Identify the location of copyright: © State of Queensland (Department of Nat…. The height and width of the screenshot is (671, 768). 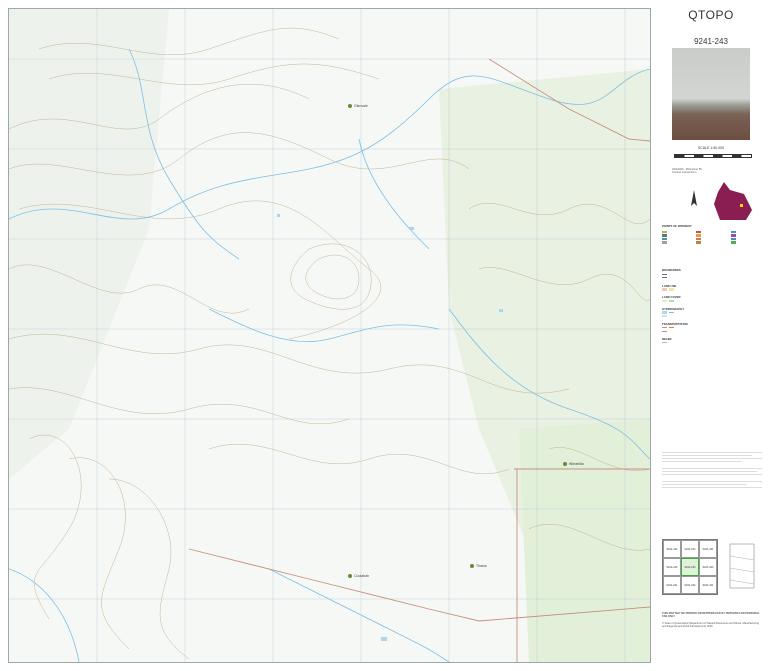
(711, 625).